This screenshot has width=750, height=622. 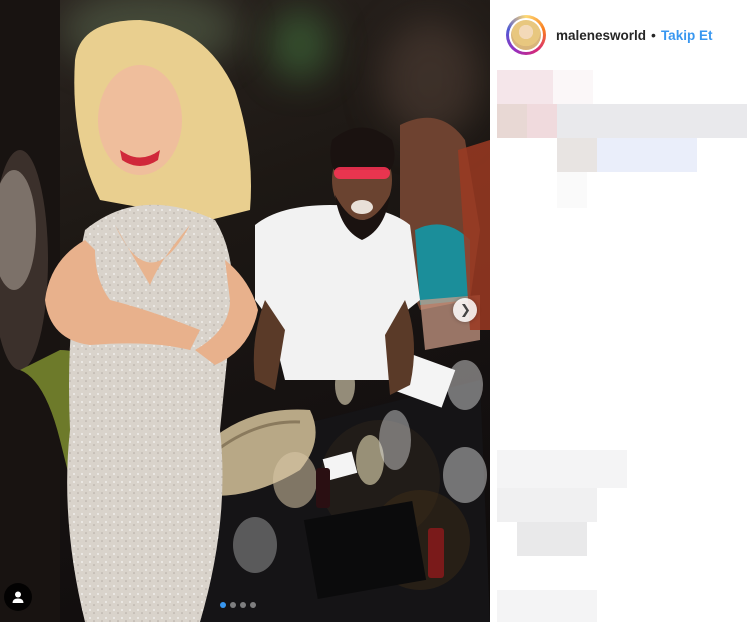 I want to click on chevron-right-icon: ❯, so click(x=465, y=310).